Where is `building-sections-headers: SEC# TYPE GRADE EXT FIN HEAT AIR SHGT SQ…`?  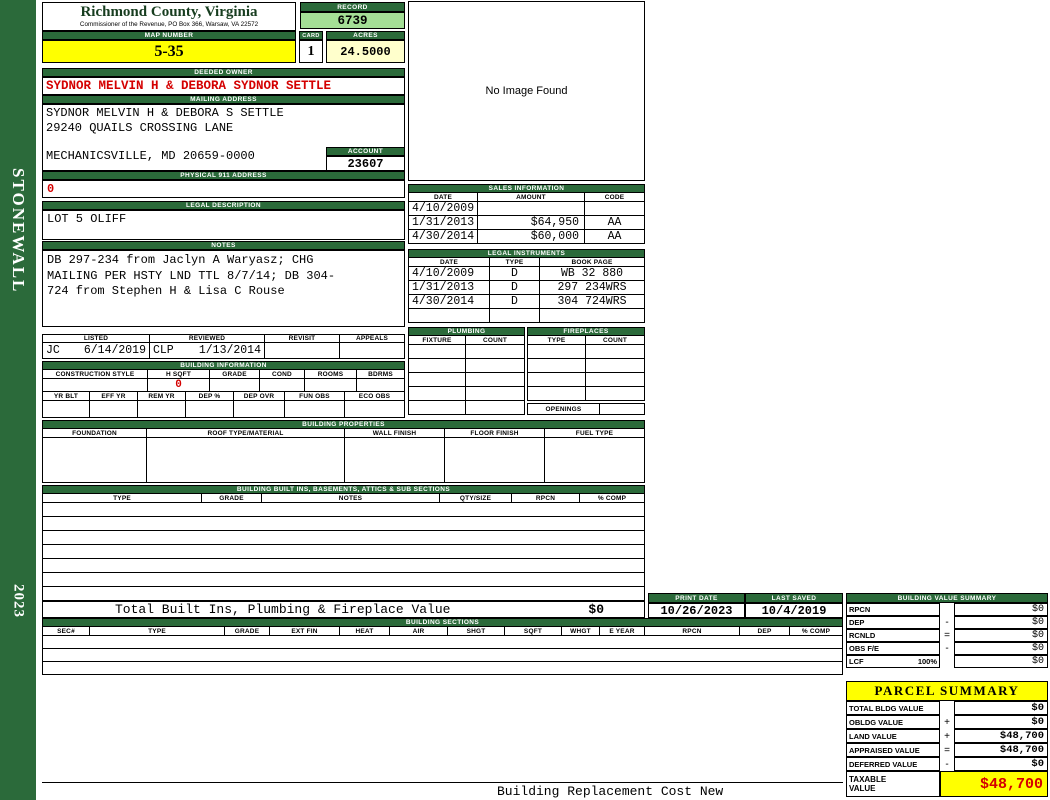
building-sections-headers: SEC# TYPE GRADE EXT FIN HEAT AIR SHGT SQ… is located at coordinates (442, 631).